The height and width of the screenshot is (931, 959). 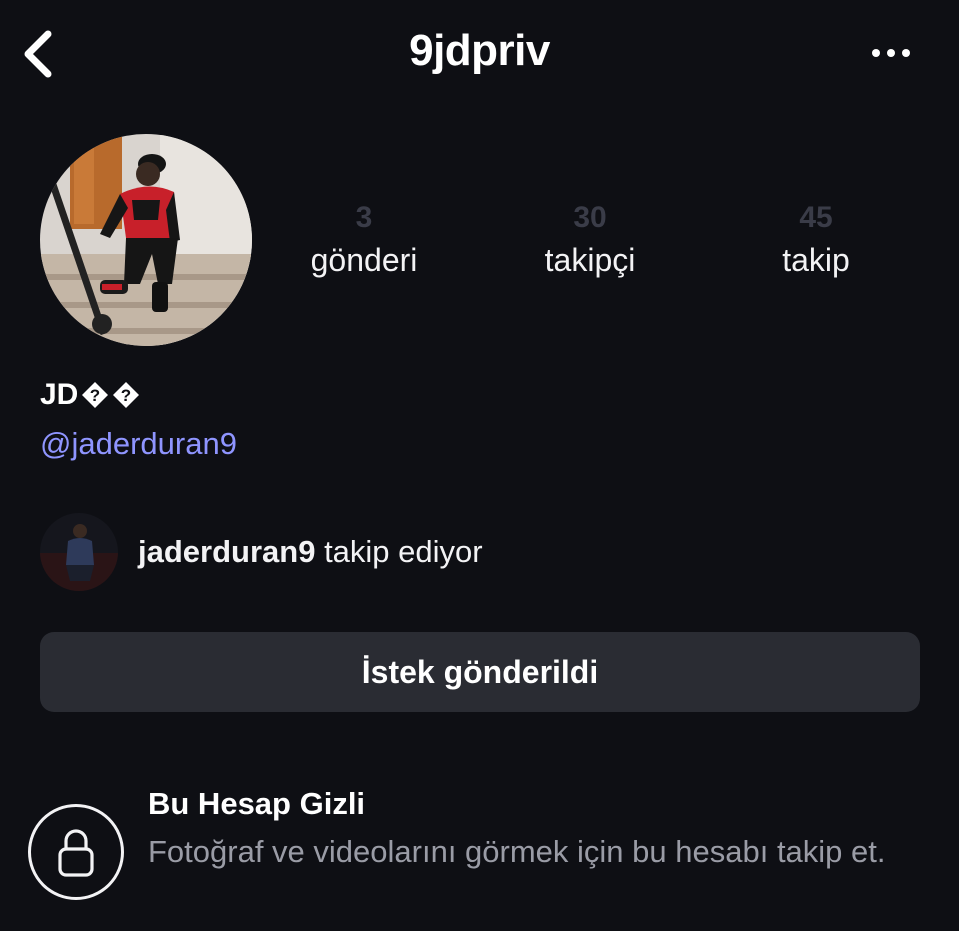 I want to click on posts-label: gönderi, so click(x=364, y=260).